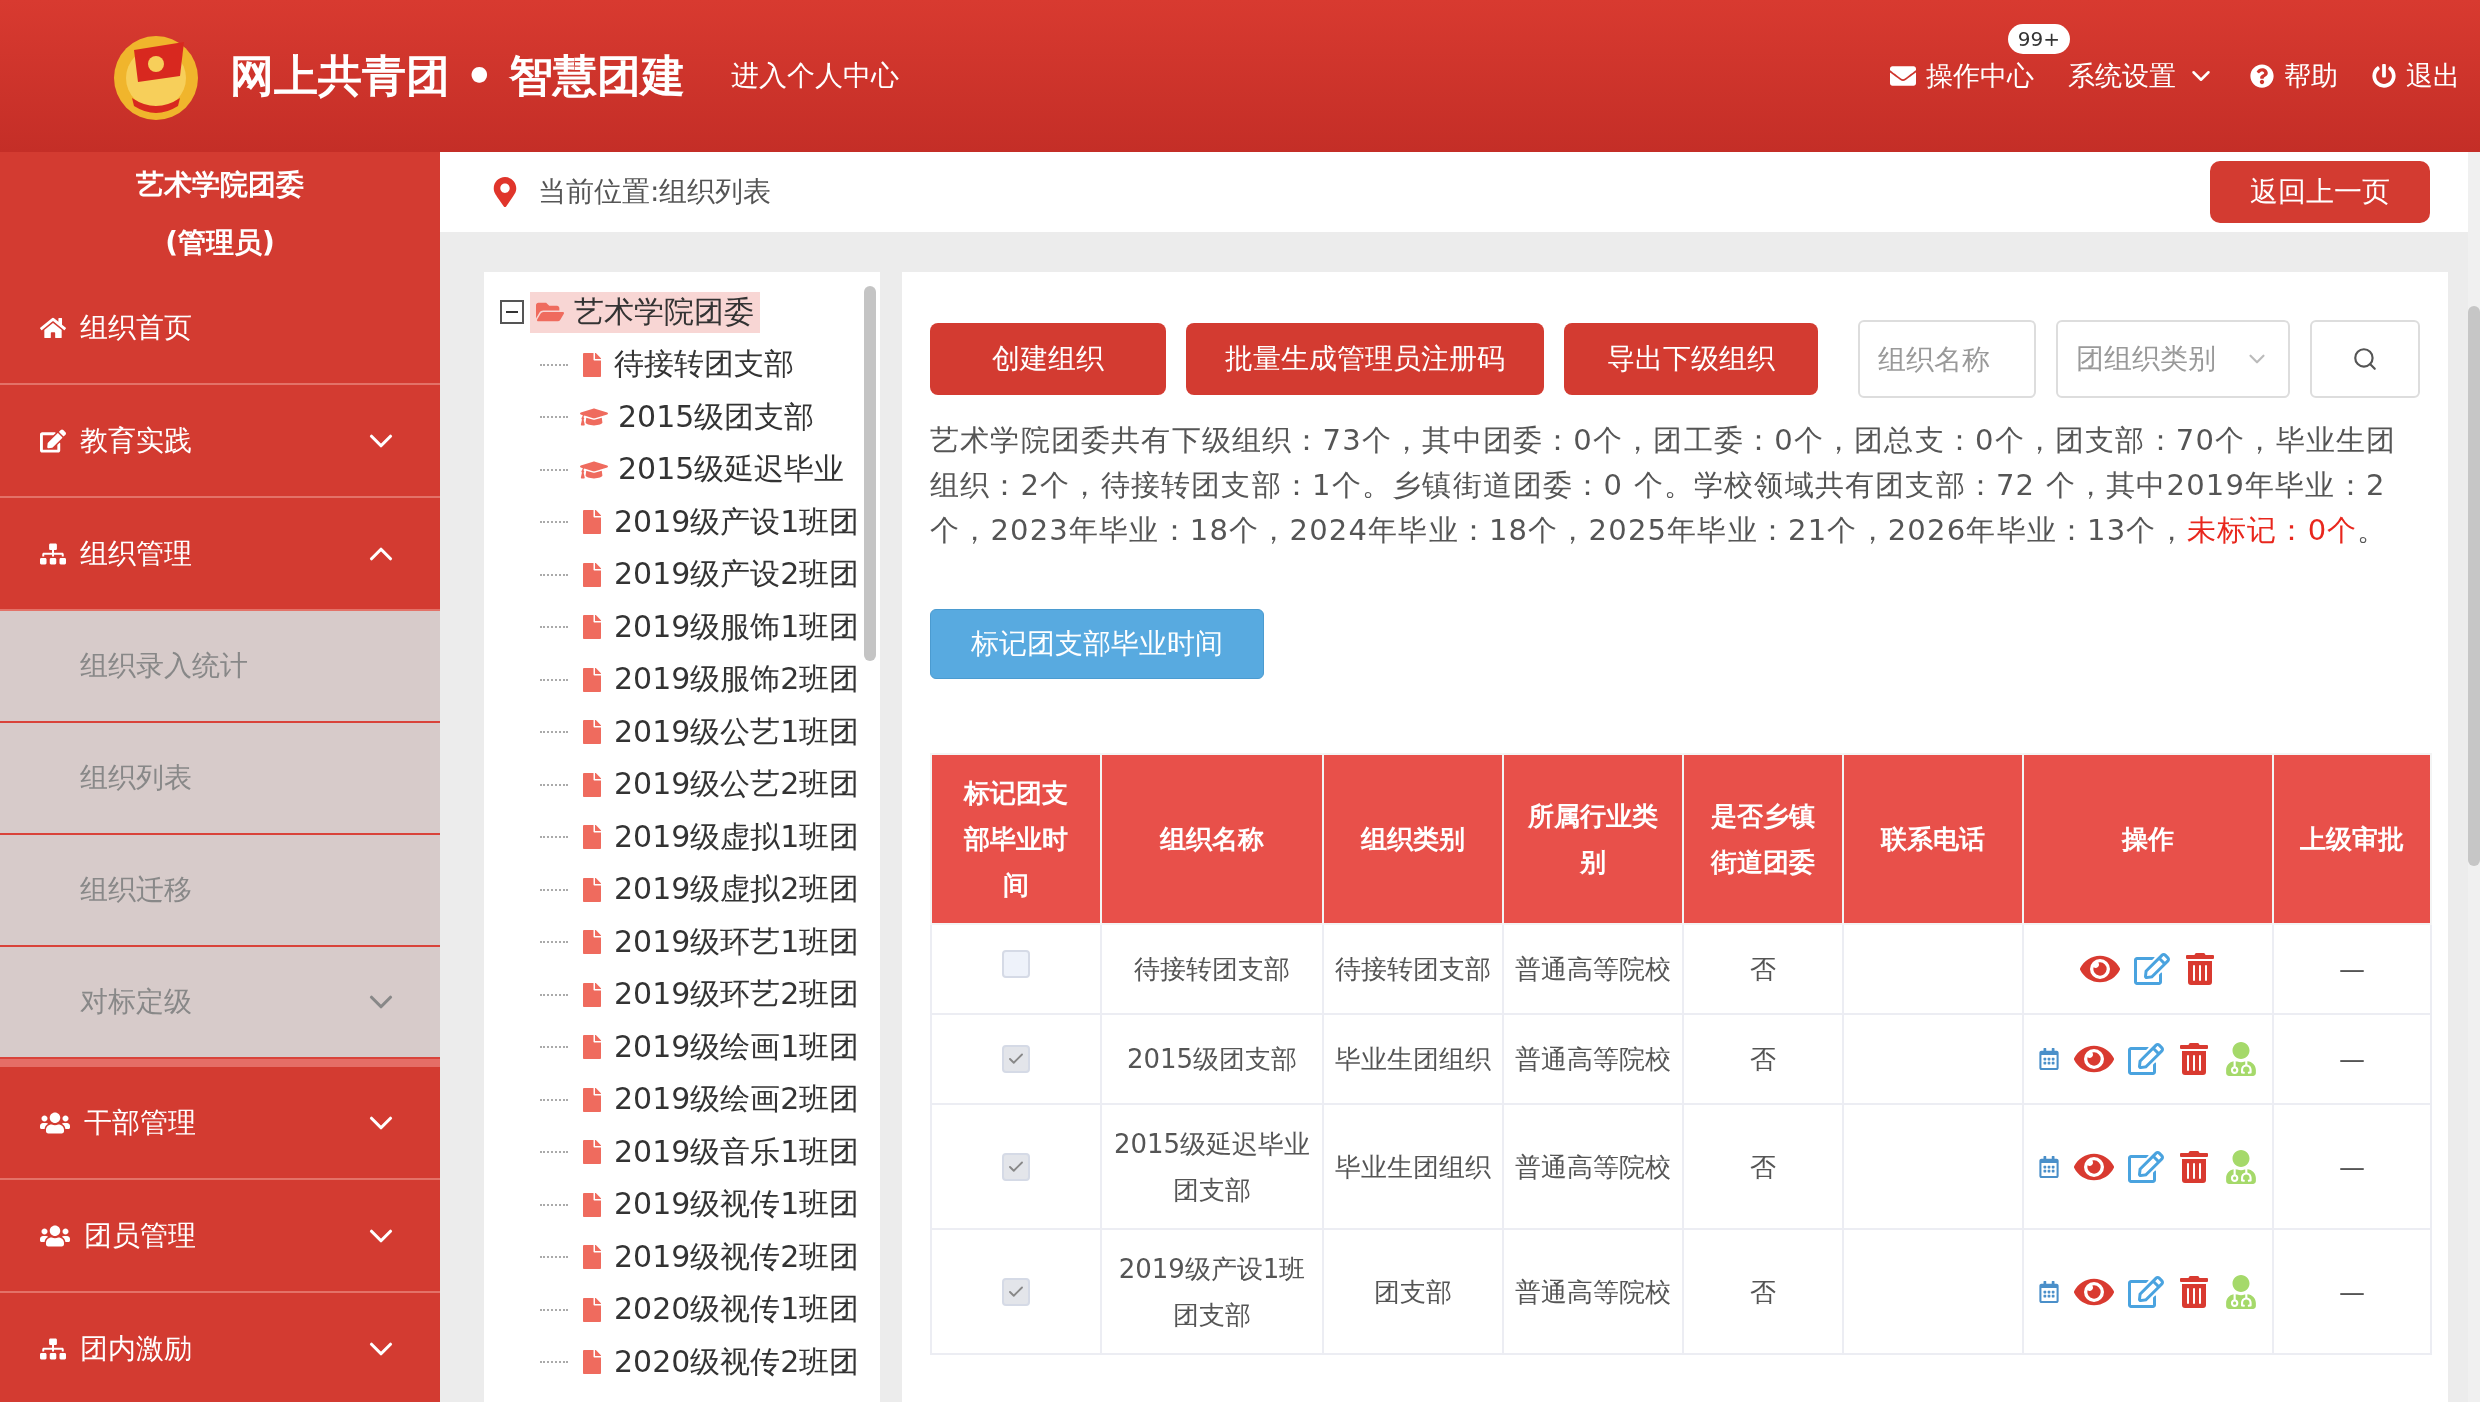 This screenshot has width=2480, height=1402. I want to click on help-icon, so click(2262, 76).